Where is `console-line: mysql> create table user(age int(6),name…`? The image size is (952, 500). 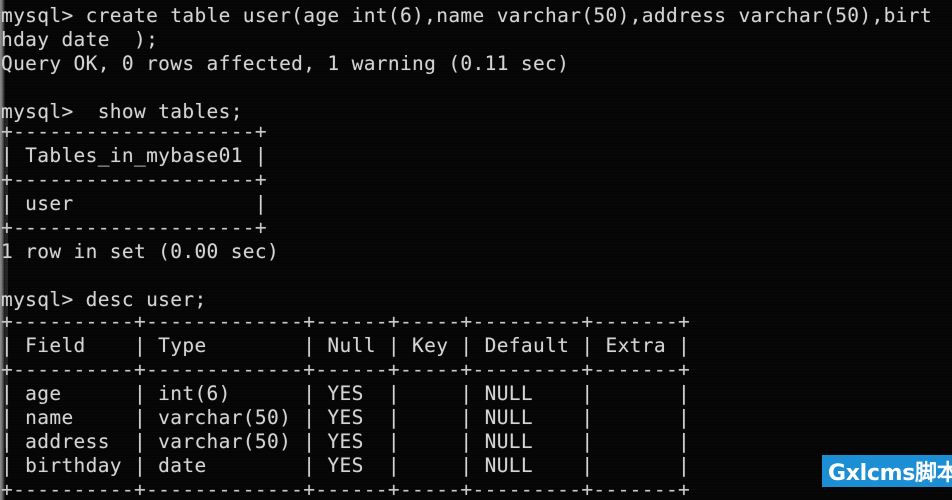 console-line: mysql> create table user(age int(6),name… is located at coordinates (466, 15).